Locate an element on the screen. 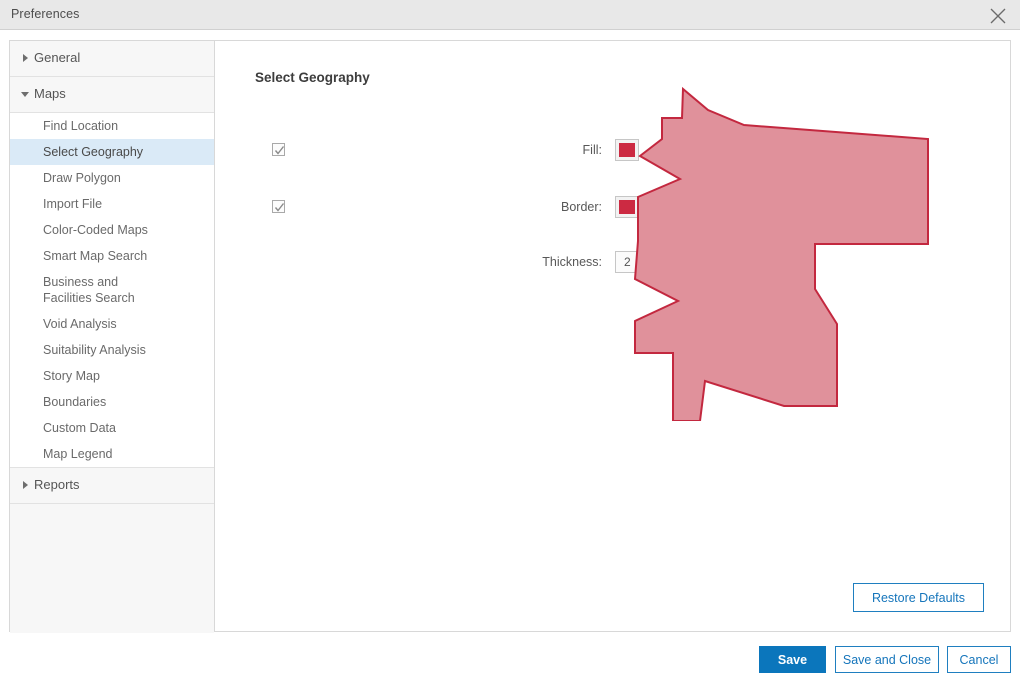  sidebar-item-void-analysis: Void Analysis is located at coordinates (112, 324).